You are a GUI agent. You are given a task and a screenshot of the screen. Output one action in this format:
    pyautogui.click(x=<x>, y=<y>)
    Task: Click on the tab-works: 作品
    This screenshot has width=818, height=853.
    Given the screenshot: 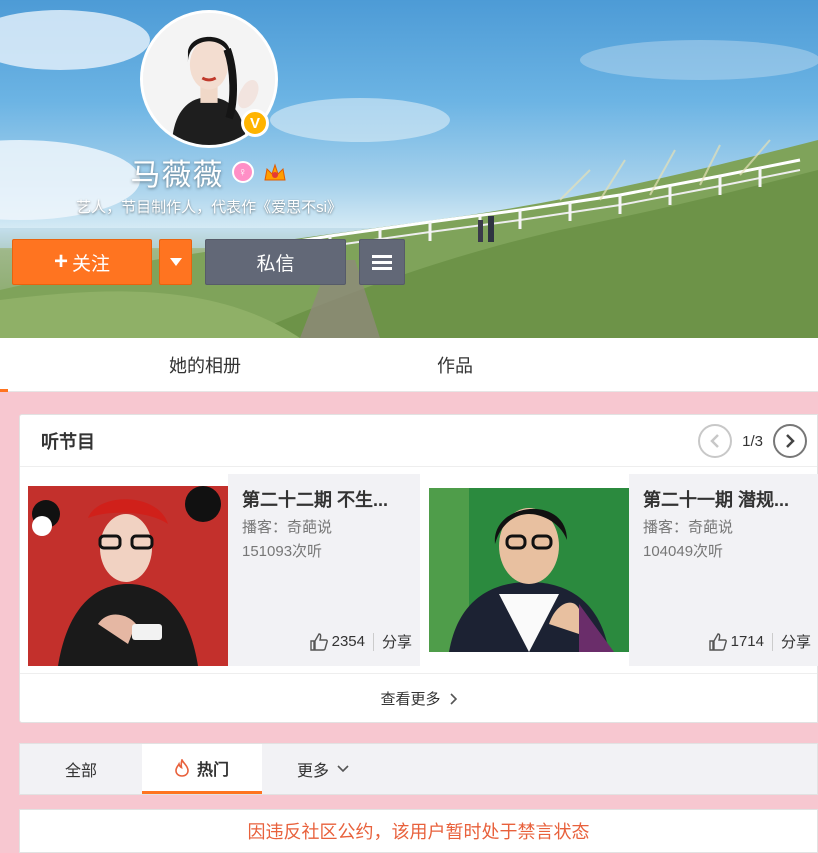 What is the action you would take?
    pyautogui.click(x=455, y=365)
    